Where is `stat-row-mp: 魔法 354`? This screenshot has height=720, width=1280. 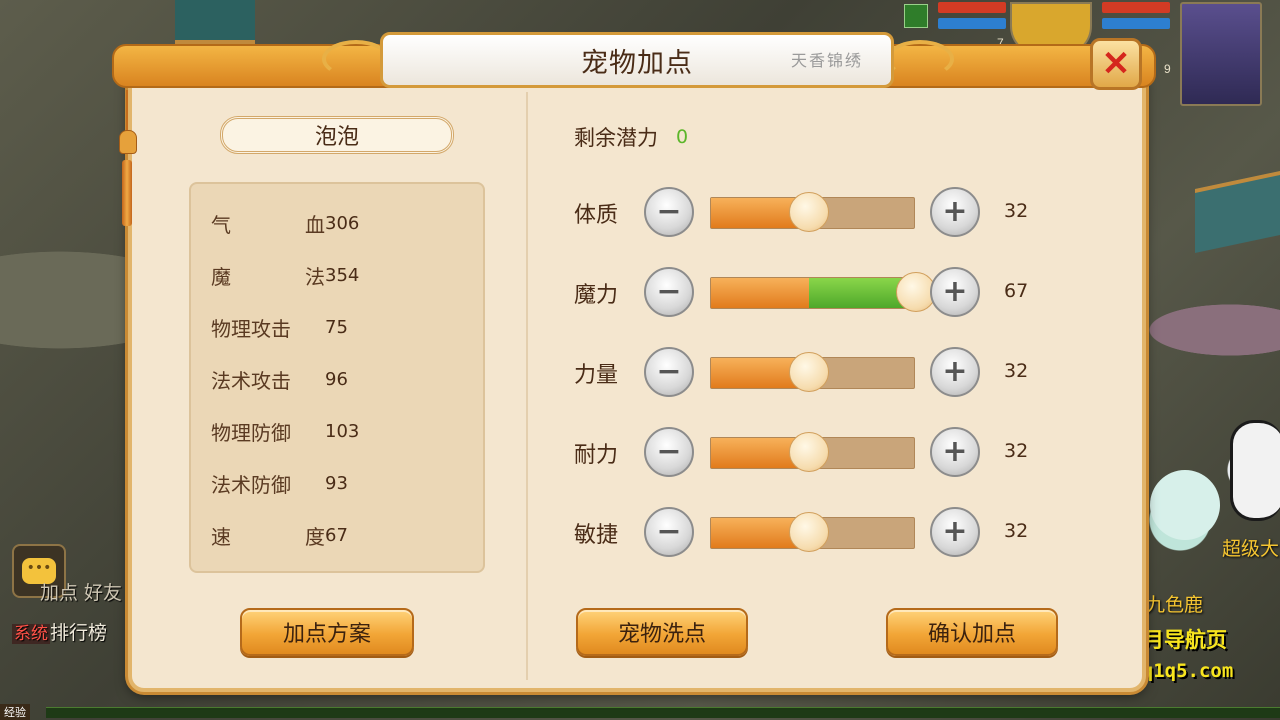 stat-row-mp: 魔法 354 is located at coordinates (285, 275).